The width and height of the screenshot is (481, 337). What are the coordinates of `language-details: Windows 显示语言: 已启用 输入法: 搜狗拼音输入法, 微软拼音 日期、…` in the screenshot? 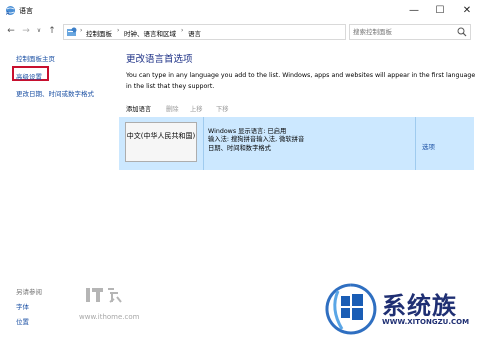 It's located at (256, 140).